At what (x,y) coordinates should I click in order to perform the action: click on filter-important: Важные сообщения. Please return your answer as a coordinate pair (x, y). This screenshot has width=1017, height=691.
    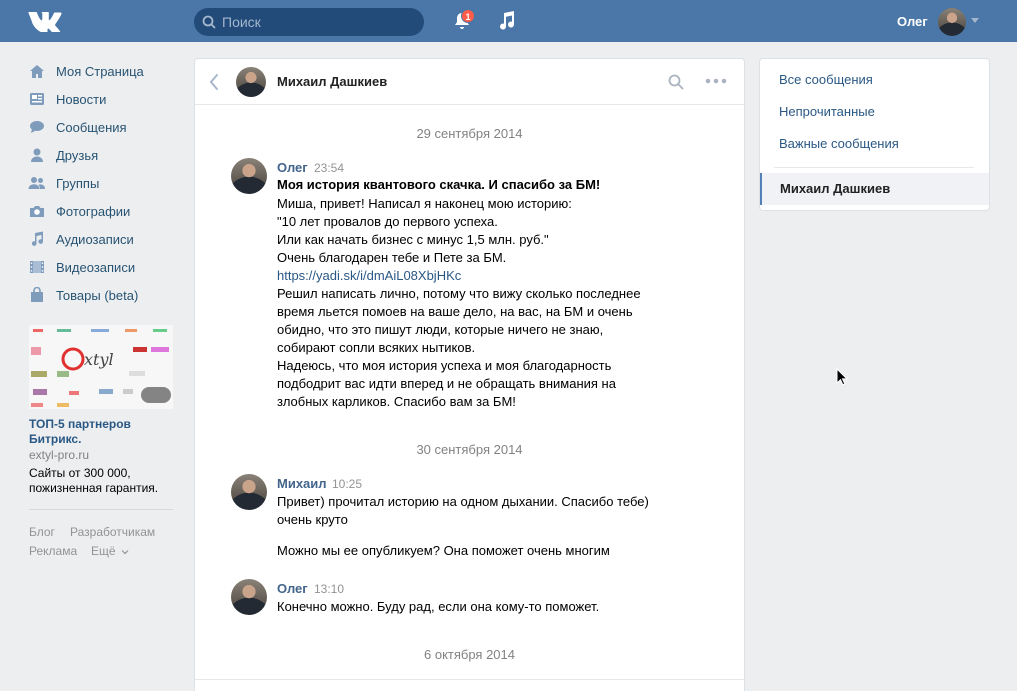
    Looking at the image, I should click on (839, 143).